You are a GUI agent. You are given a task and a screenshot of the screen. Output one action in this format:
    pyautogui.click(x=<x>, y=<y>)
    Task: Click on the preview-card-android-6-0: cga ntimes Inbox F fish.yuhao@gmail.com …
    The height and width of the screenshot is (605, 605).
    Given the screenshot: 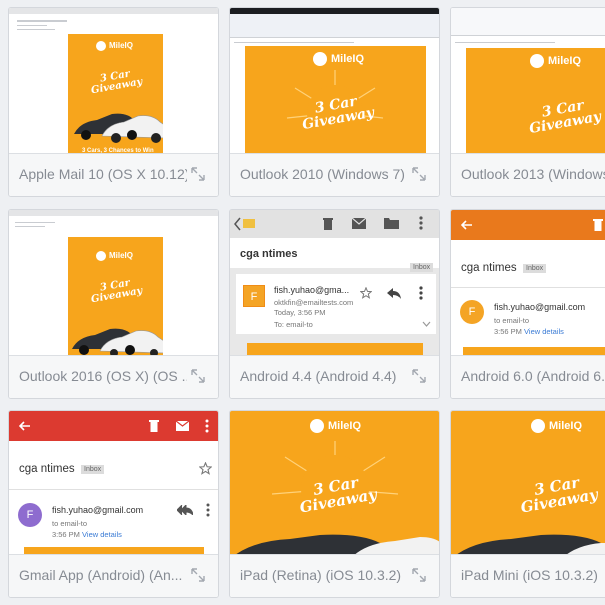 What is the action you would take?
    pyautogui.click(x=527, y=304)
    